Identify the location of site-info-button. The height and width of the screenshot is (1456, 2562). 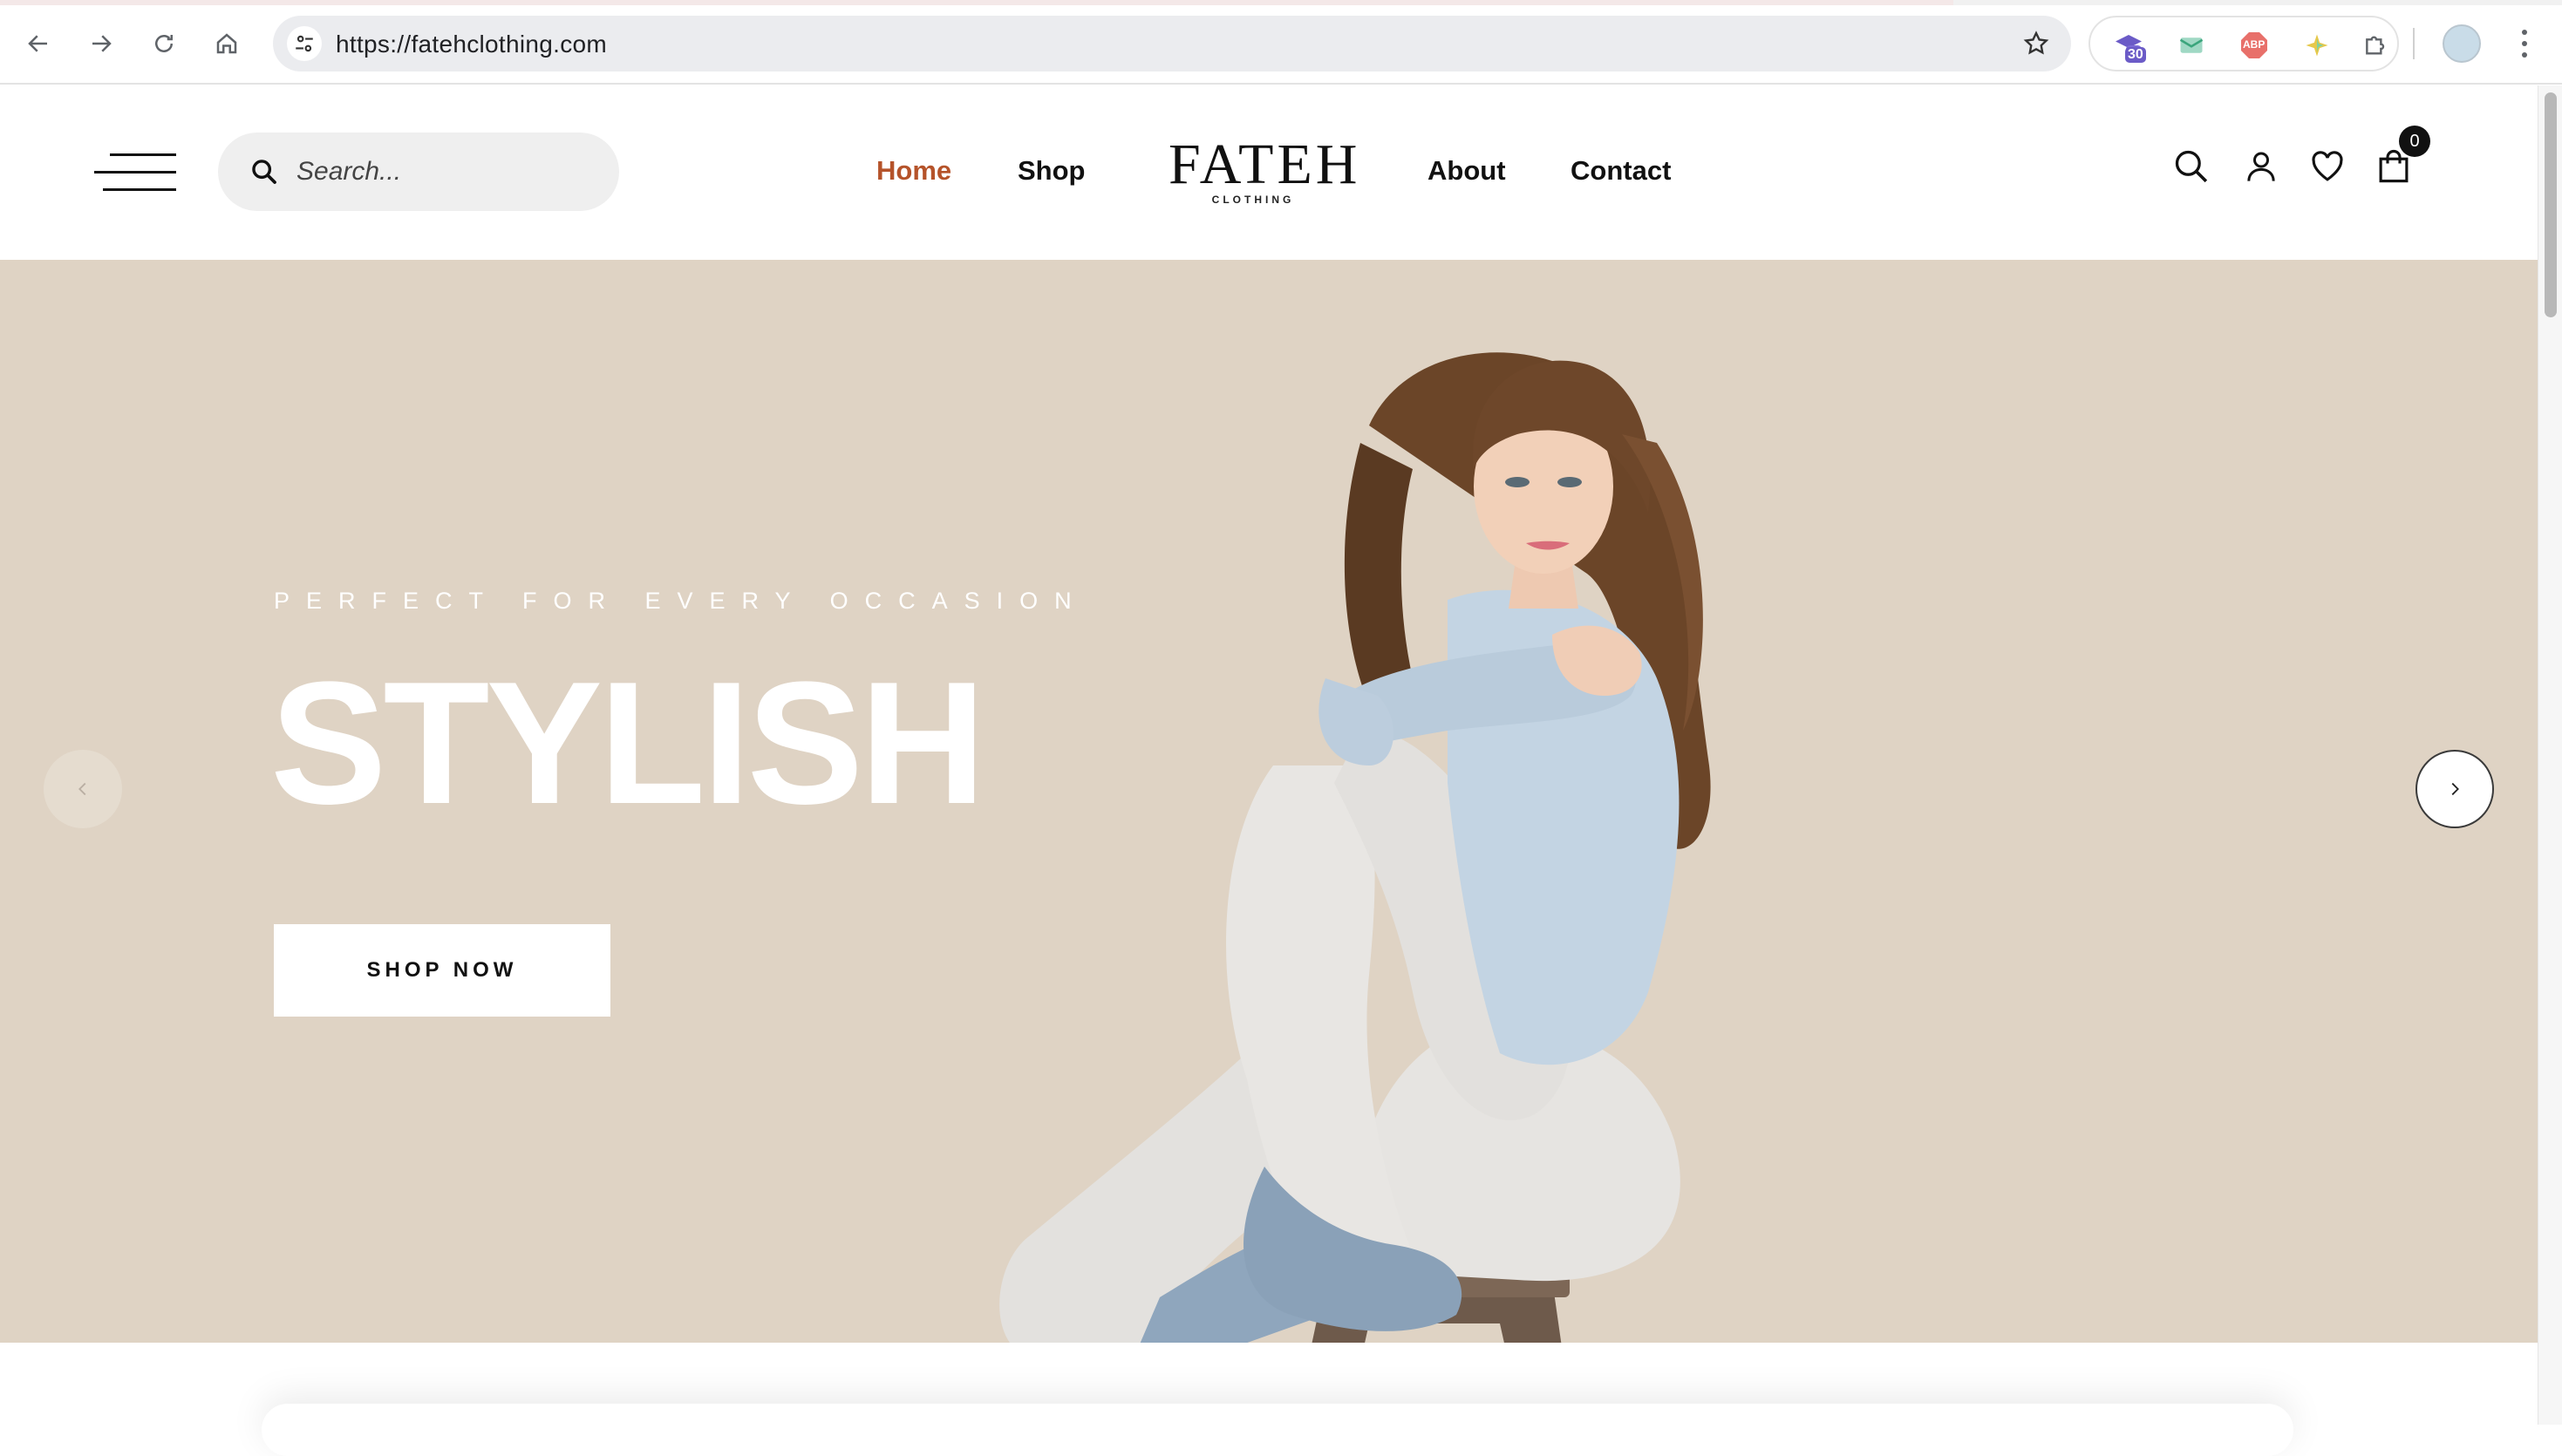
(304, 43).